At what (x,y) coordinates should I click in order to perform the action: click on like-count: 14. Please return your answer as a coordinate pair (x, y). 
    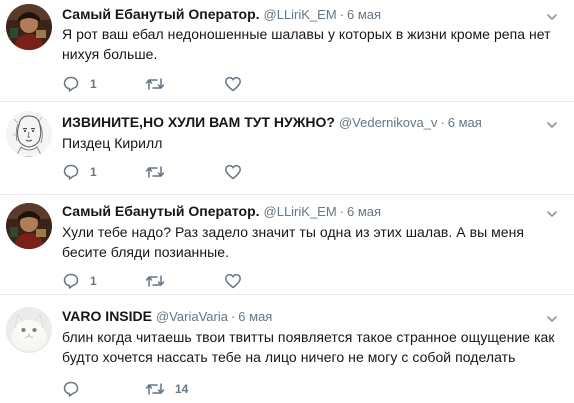
    Looking at the image, I should click on (182, 389).